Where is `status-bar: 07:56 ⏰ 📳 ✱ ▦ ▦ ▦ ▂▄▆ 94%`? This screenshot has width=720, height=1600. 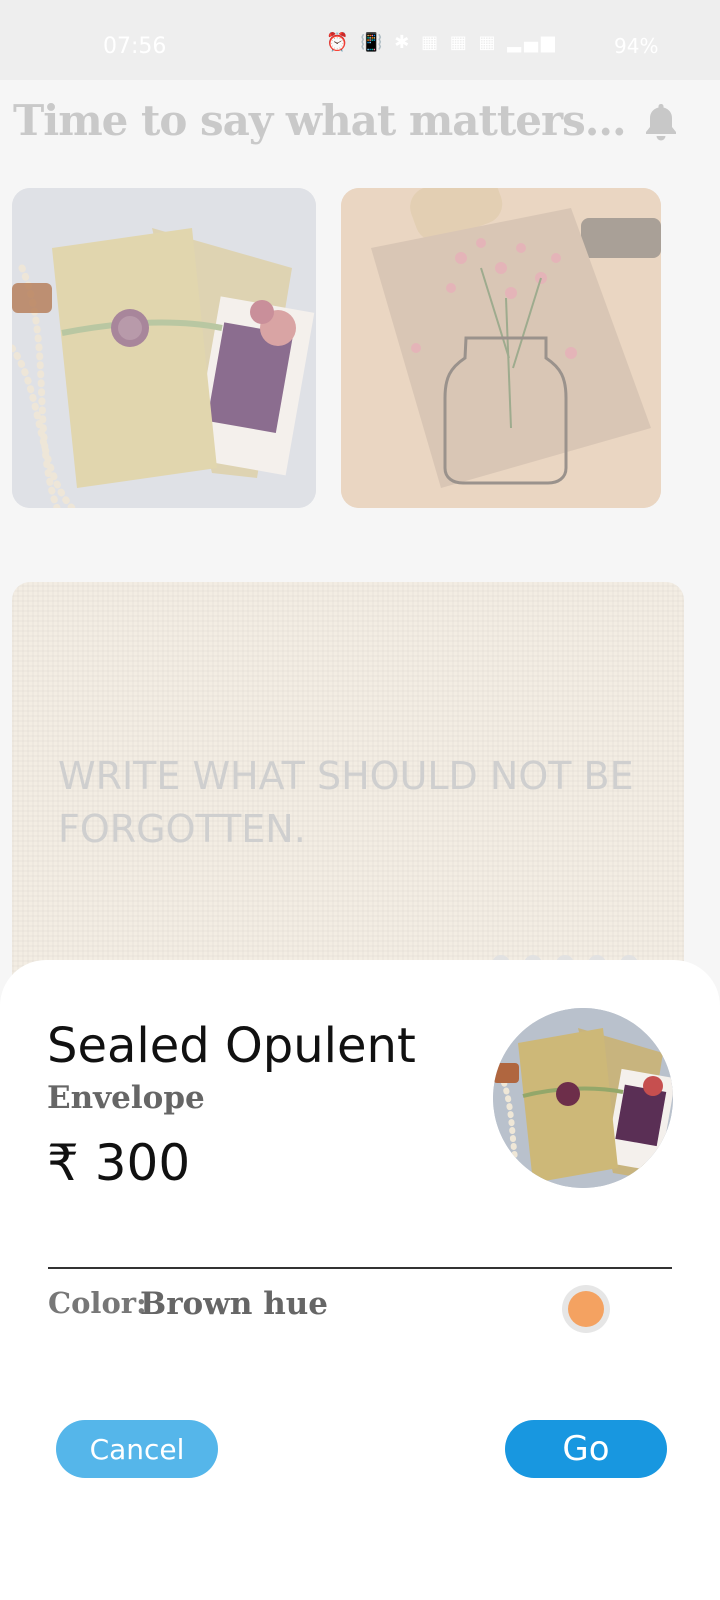
status-bar: 07:56 ⏰ 📳 ✱ ▦ ▦ ▦ ▂▄▆ 94% is located at coordinates (360, 40).